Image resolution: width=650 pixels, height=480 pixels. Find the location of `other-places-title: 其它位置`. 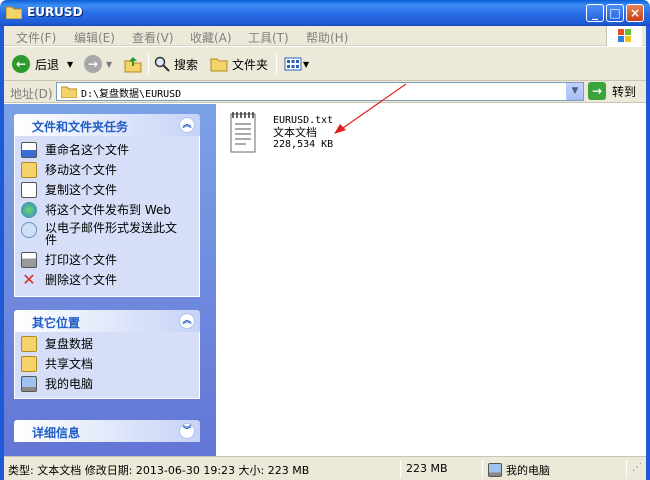

other-places-title: 其它位置 is located at coordinates (56, 323).